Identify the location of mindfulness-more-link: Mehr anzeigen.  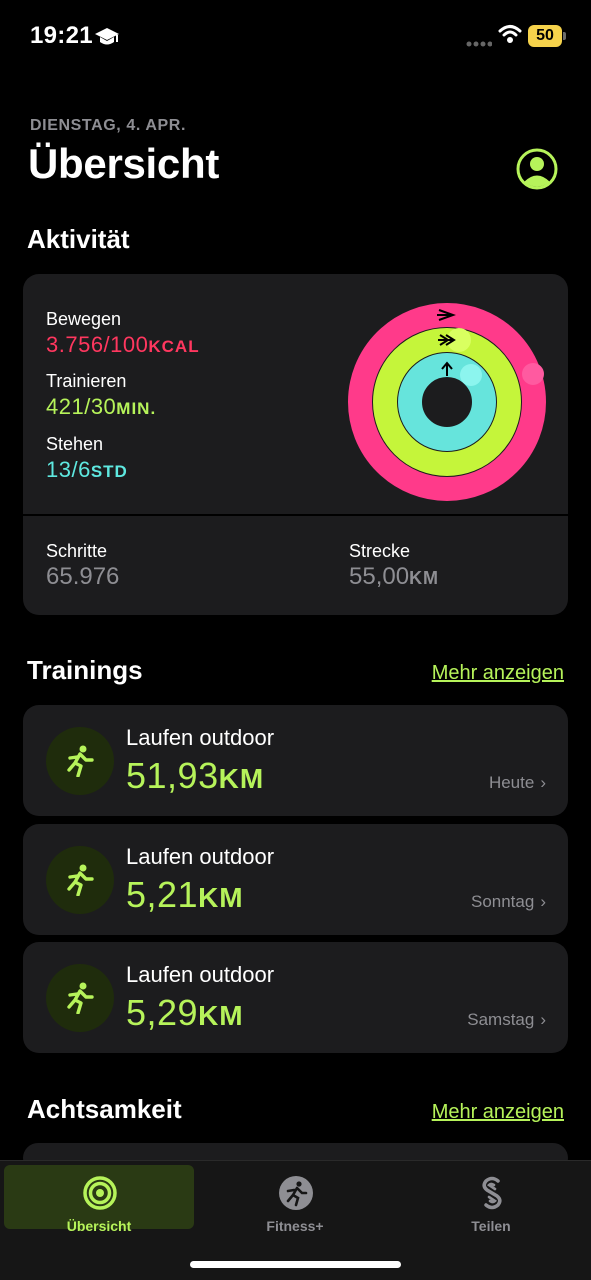
(498, 1112).